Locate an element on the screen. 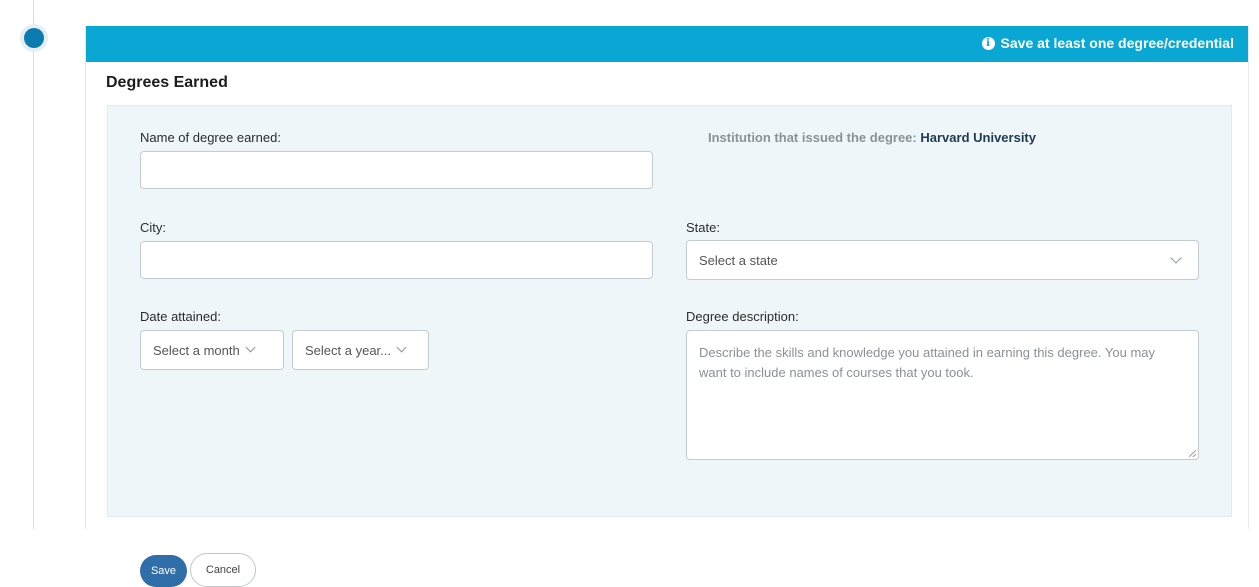  timeline-line is located at coordinates (33, 264).